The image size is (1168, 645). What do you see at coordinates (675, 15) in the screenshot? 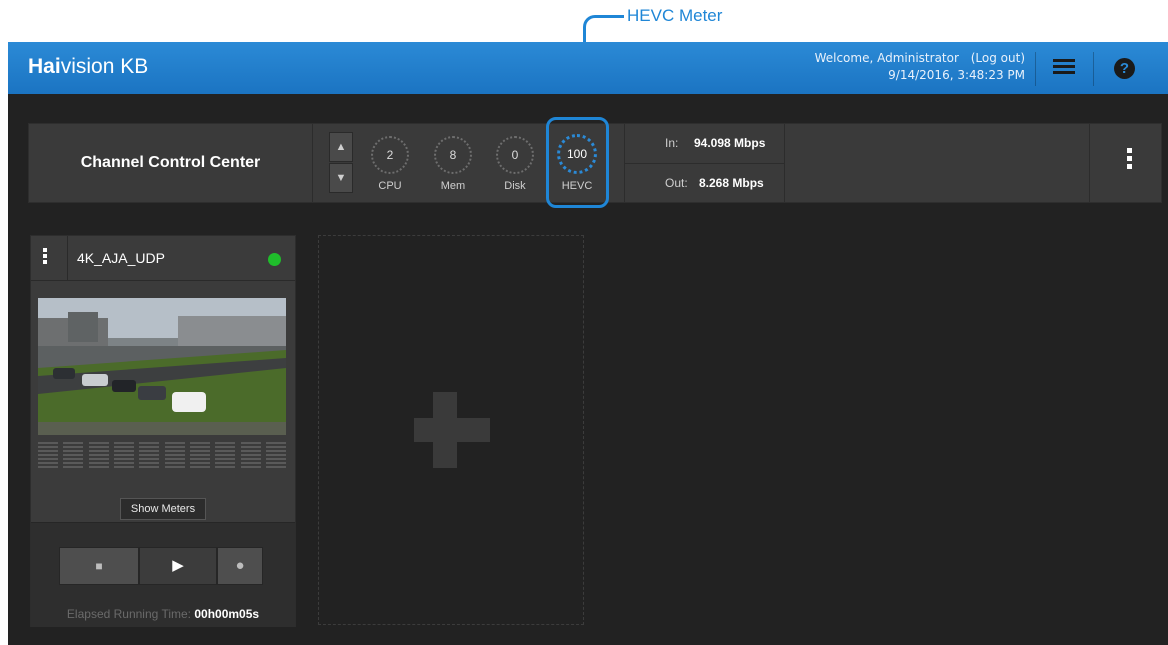
I see `callout-label: HEVC Meter` at bounding box center [675, 15].